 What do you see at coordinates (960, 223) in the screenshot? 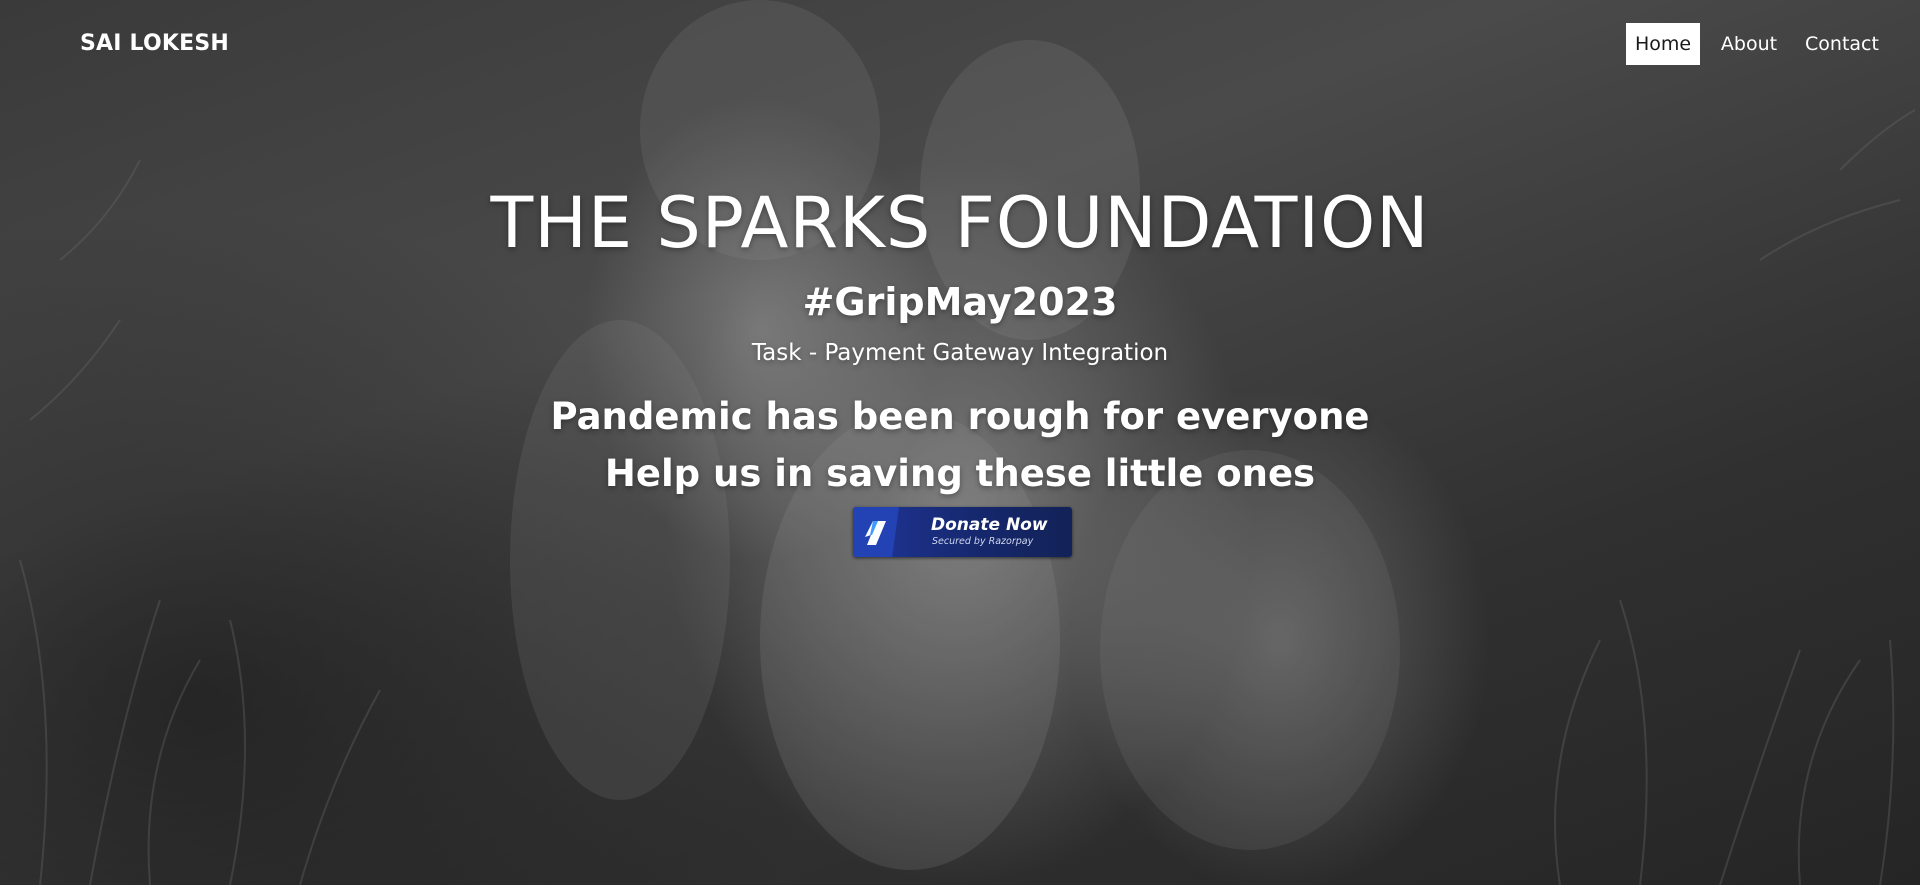
I see `page-title: THE SPARKS FOUNDATION` at bounding box center [960, 223].